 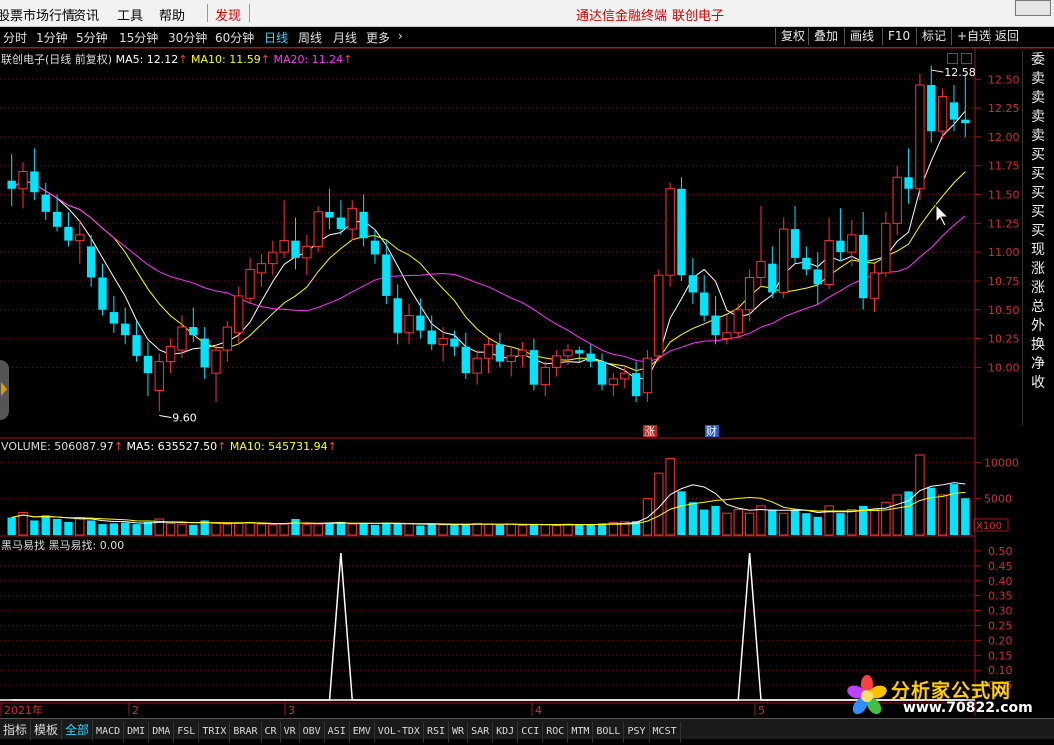 What do you see at coordinates (1038, 364) in the screenshot?
I see `sidebar-item: 净` at bounding box center [1038, 364].